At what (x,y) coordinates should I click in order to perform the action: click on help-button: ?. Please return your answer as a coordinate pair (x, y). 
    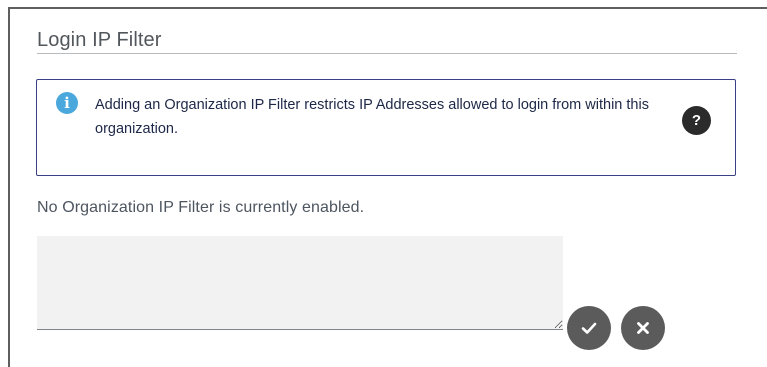
    Looking at the image, I should click on (696, 120).